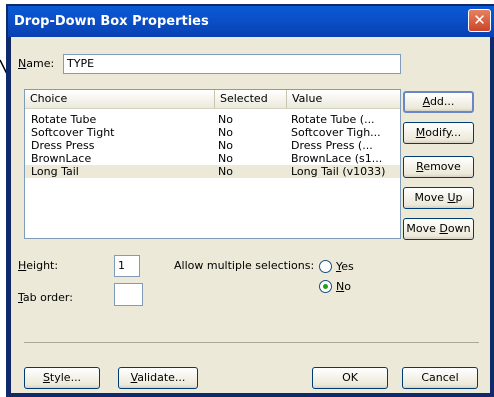  Describe the element at coordinates (120, 99) in the screenshot. I see `column-header-choice: Choice` at that location.